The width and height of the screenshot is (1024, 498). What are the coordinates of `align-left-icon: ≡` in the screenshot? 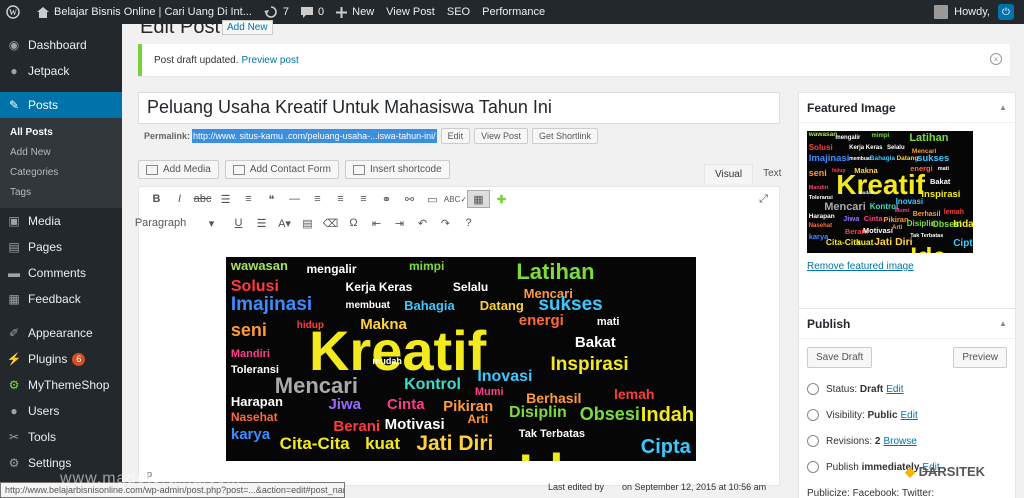 It's located at (317, 199).